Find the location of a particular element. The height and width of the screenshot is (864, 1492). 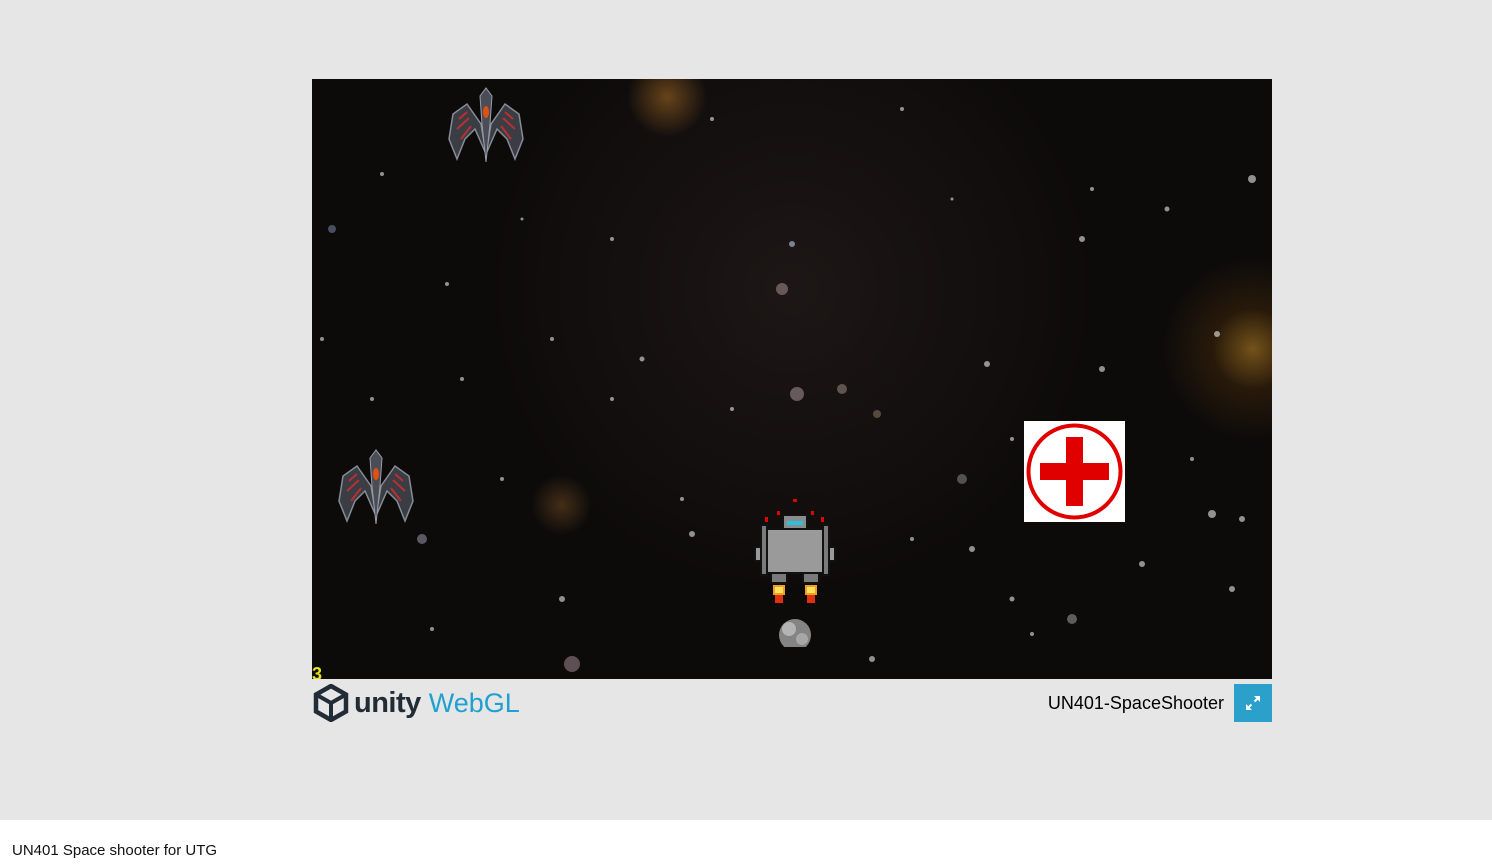

fullscreen-icon is located at coordinates (1253, 703).